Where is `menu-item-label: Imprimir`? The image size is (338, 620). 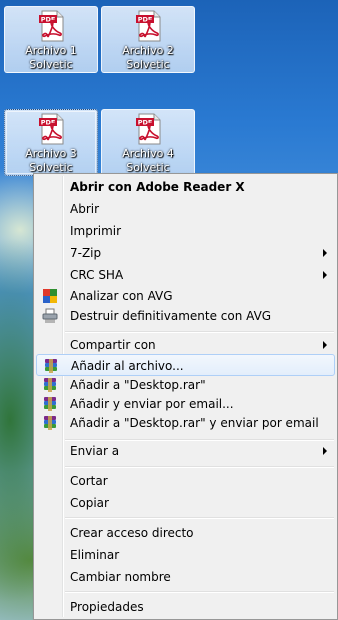
menu-item-label: Imprimir is located at coordinates (96, 231).